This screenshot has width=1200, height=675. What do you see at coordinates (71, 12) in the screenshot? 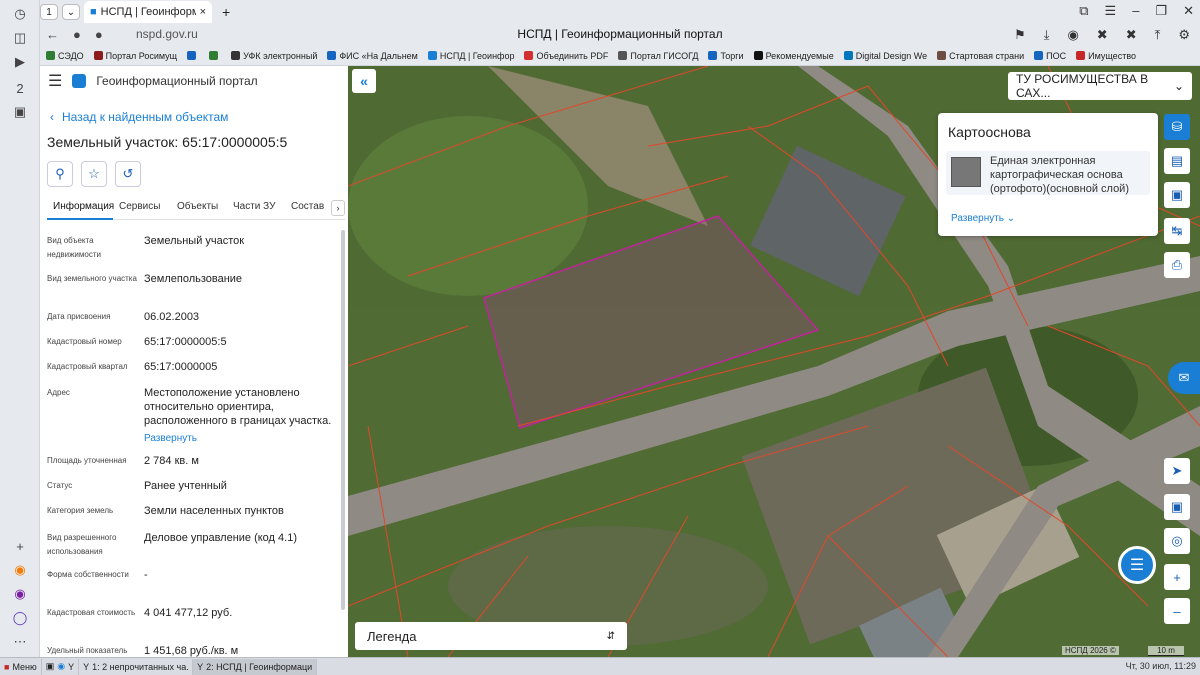
I see `chevron-down-icon: ⌄` at bounding box center [71, 12].